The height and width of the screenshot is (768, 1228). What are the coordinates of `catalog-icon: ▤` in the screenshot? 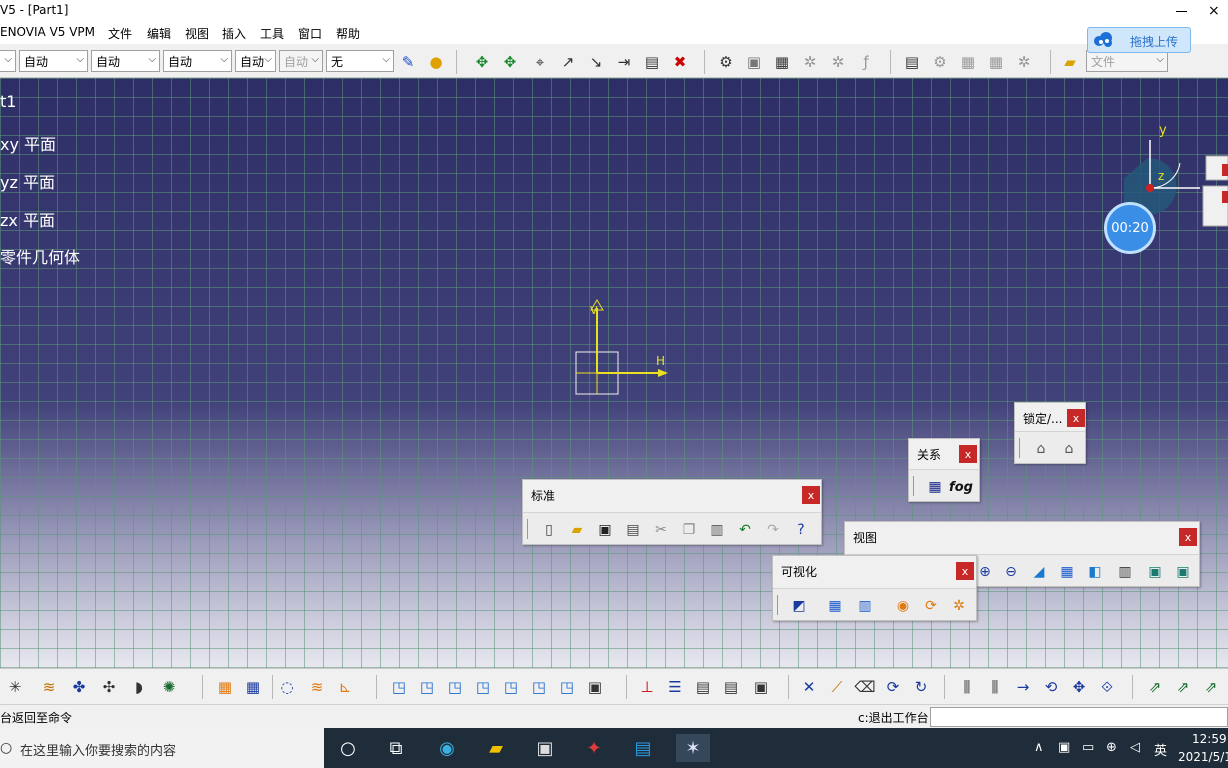 It's located at (912, 62).